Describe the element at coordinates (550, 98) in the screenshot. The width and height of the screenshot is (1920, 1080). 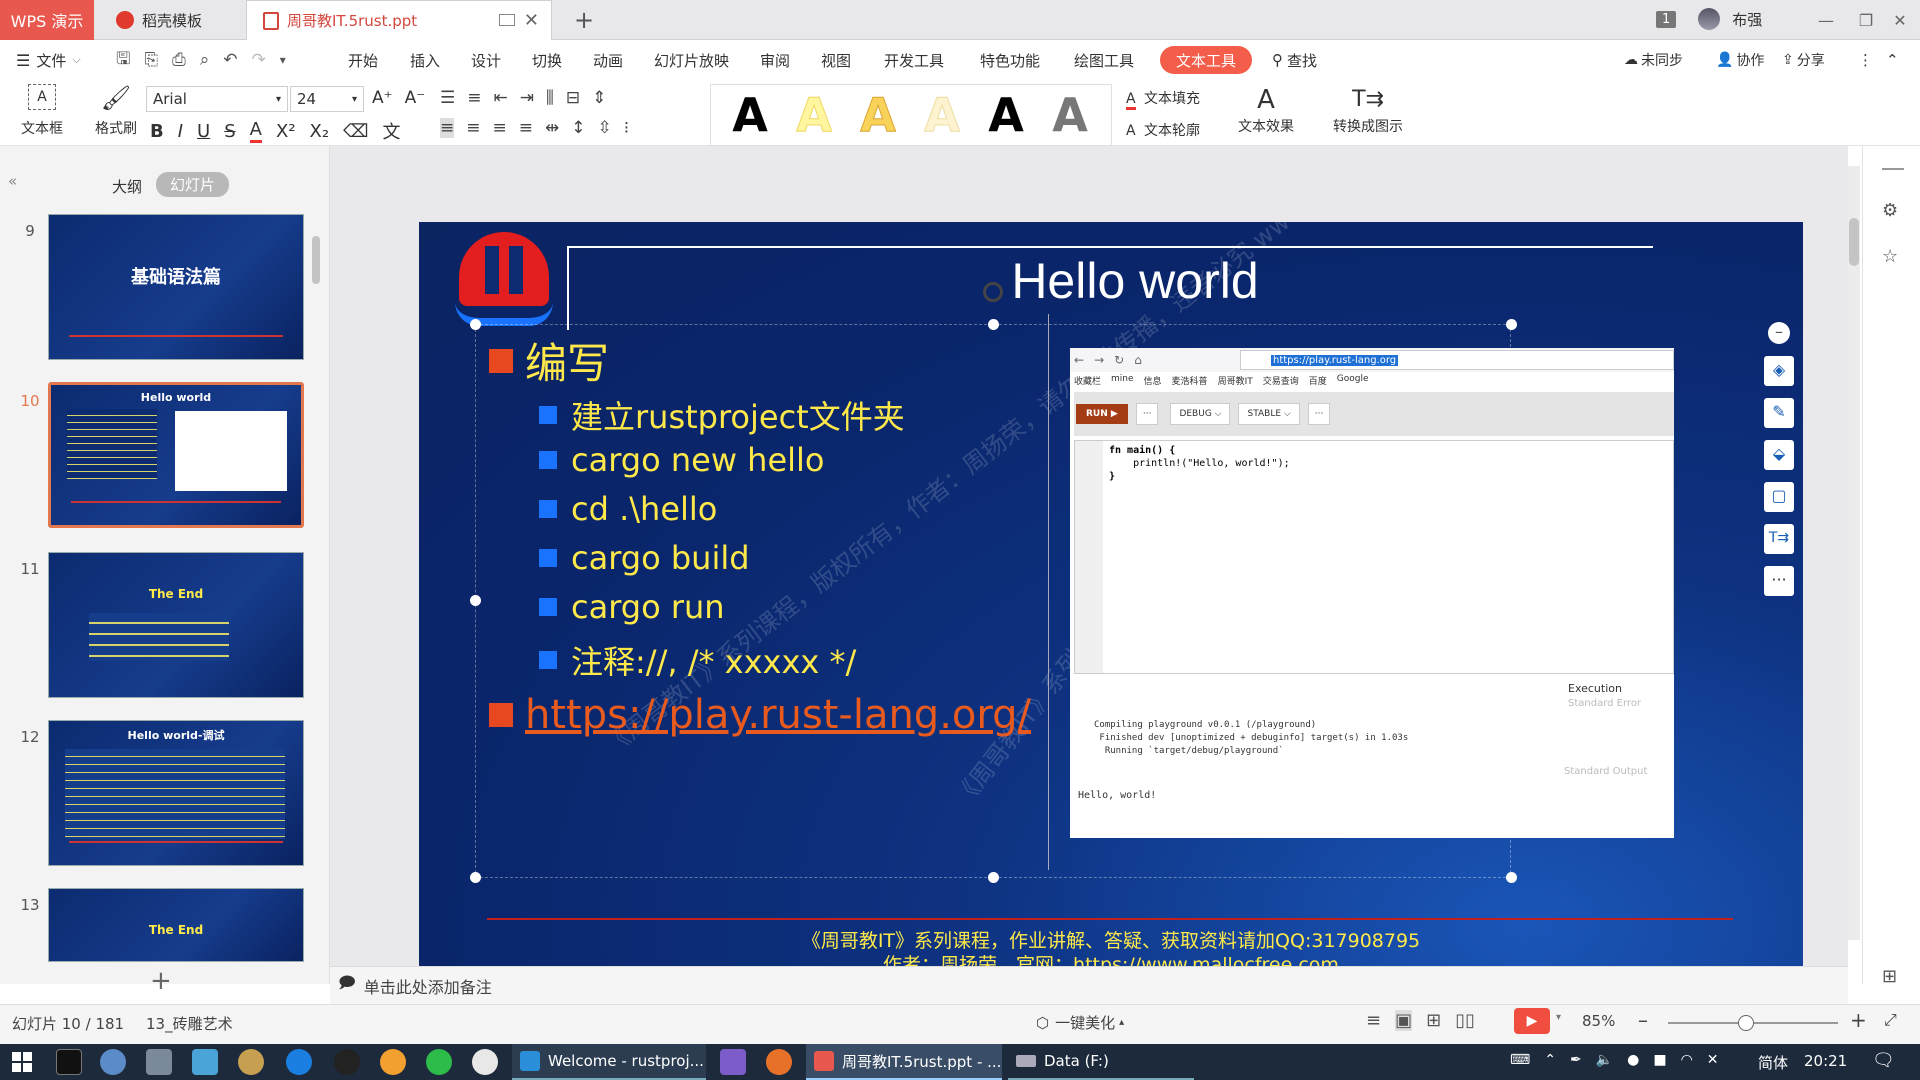
I see `columns-icon: ⫼` at that location.